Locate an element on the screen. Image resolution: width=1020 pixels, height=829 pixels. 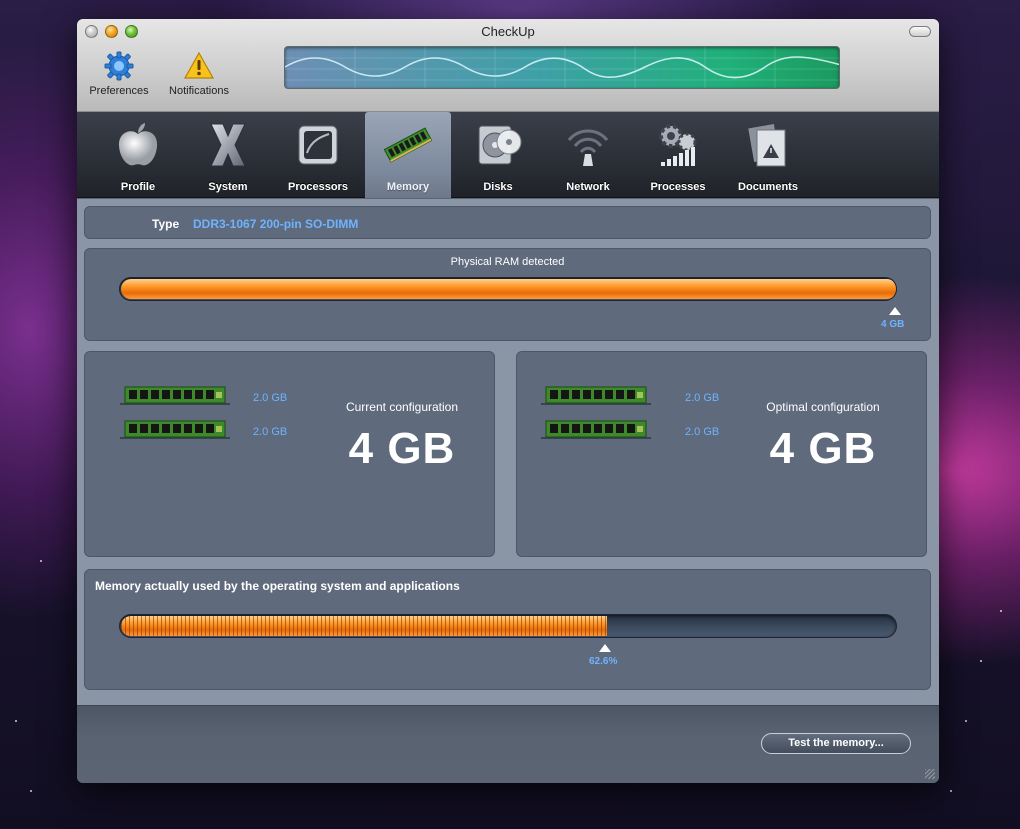
memory-usage-marker is located at coordinates (605, 648).